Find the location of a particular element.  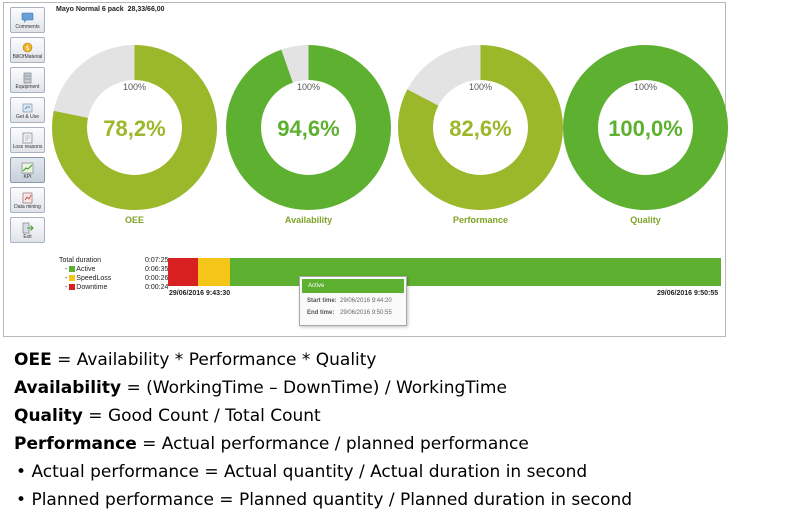

timeline-end-time: 29/06/2016 9:50:55 is located at coordinates (688, 293).